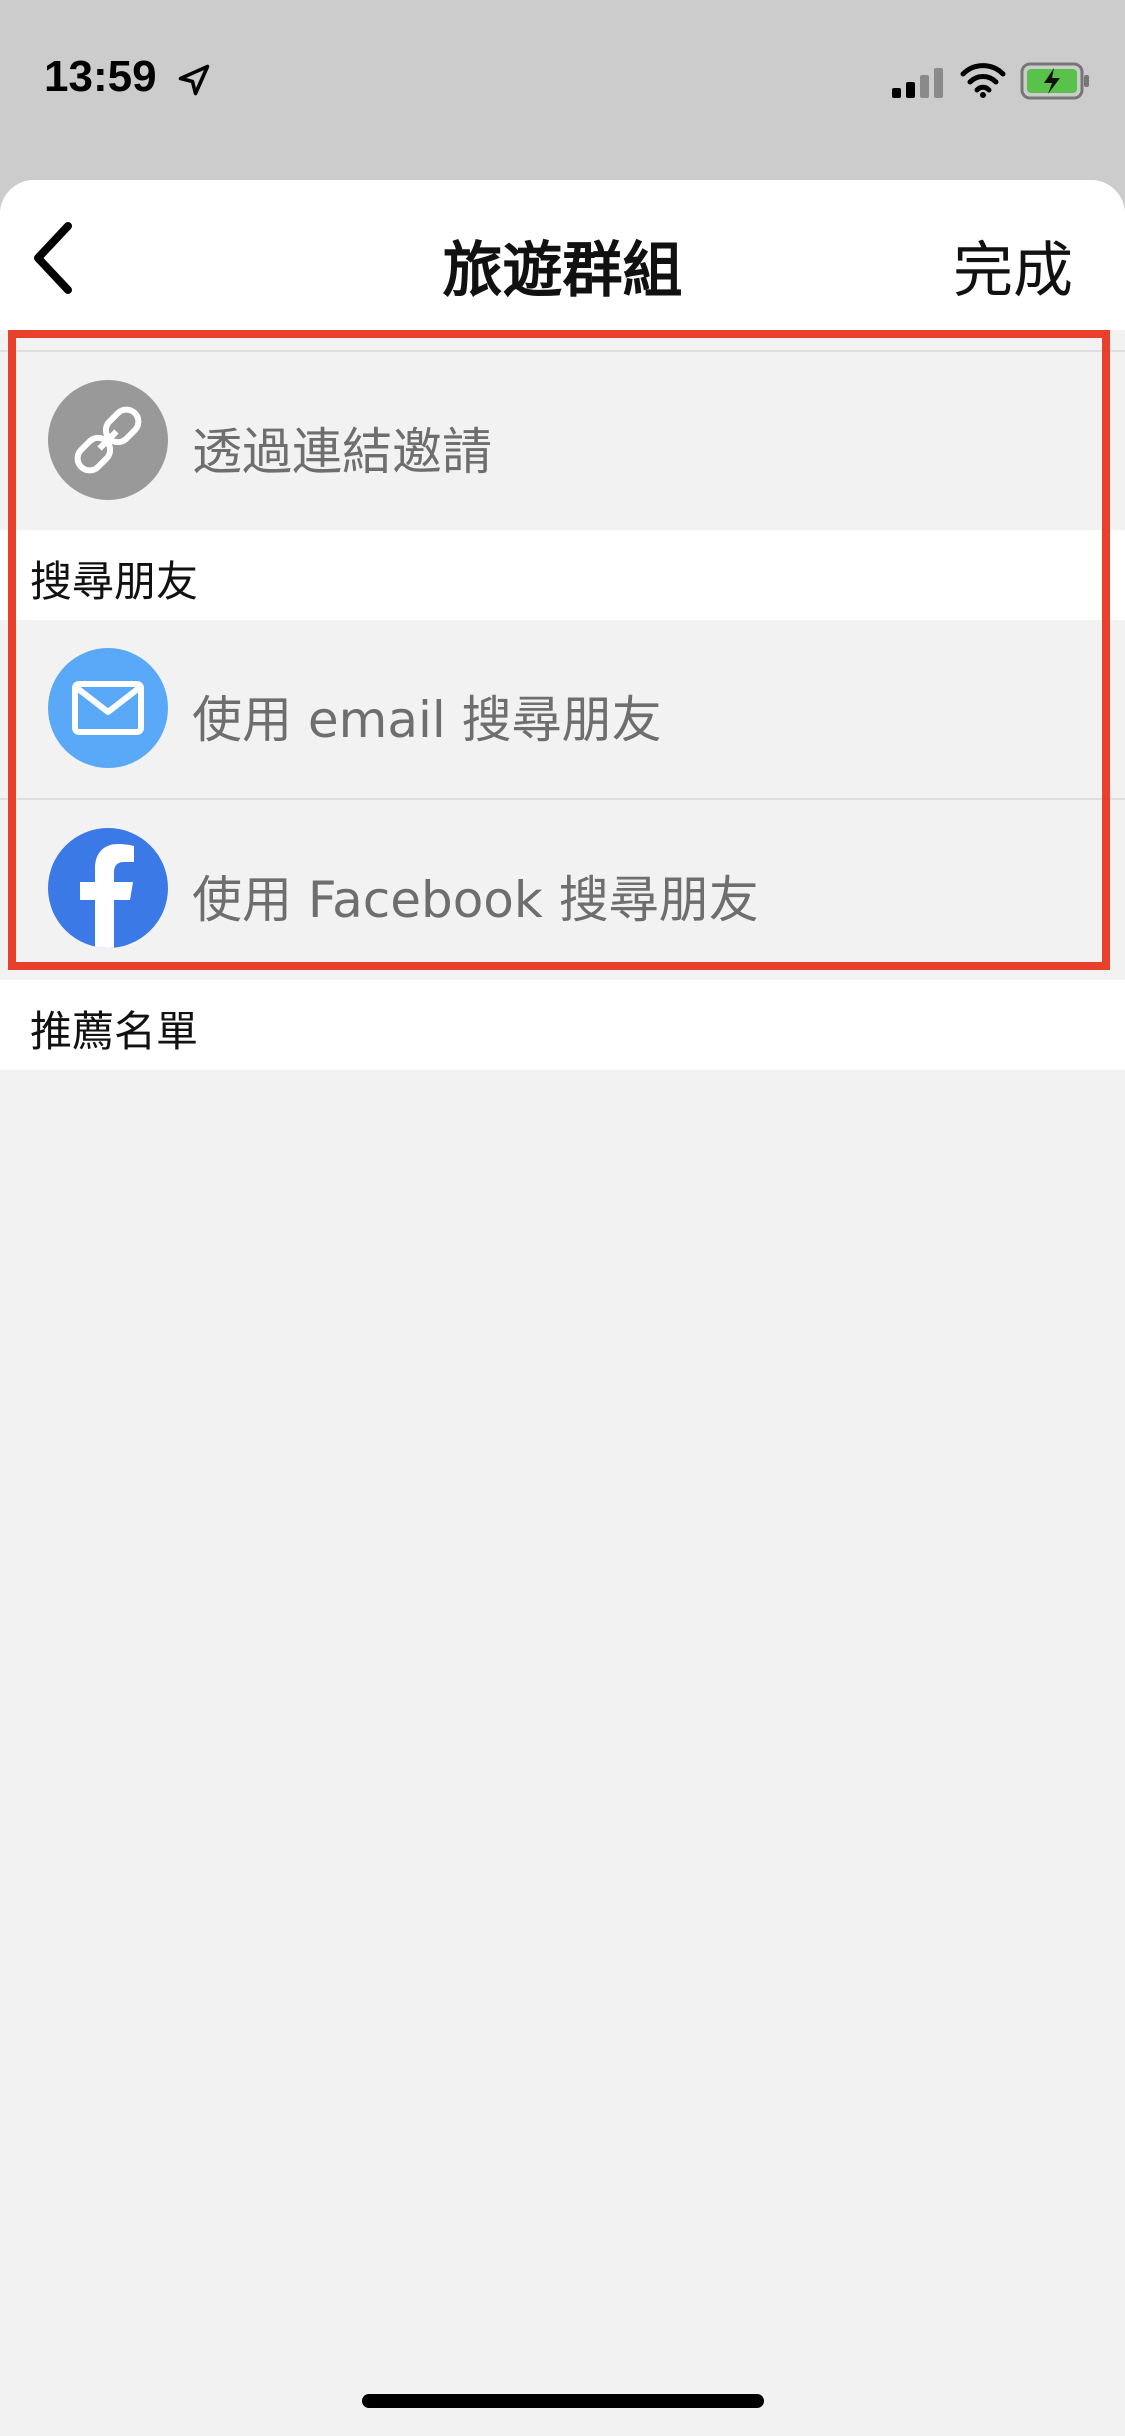  I want to click on recommended-title: 推薦名單, so click(114, 1031).